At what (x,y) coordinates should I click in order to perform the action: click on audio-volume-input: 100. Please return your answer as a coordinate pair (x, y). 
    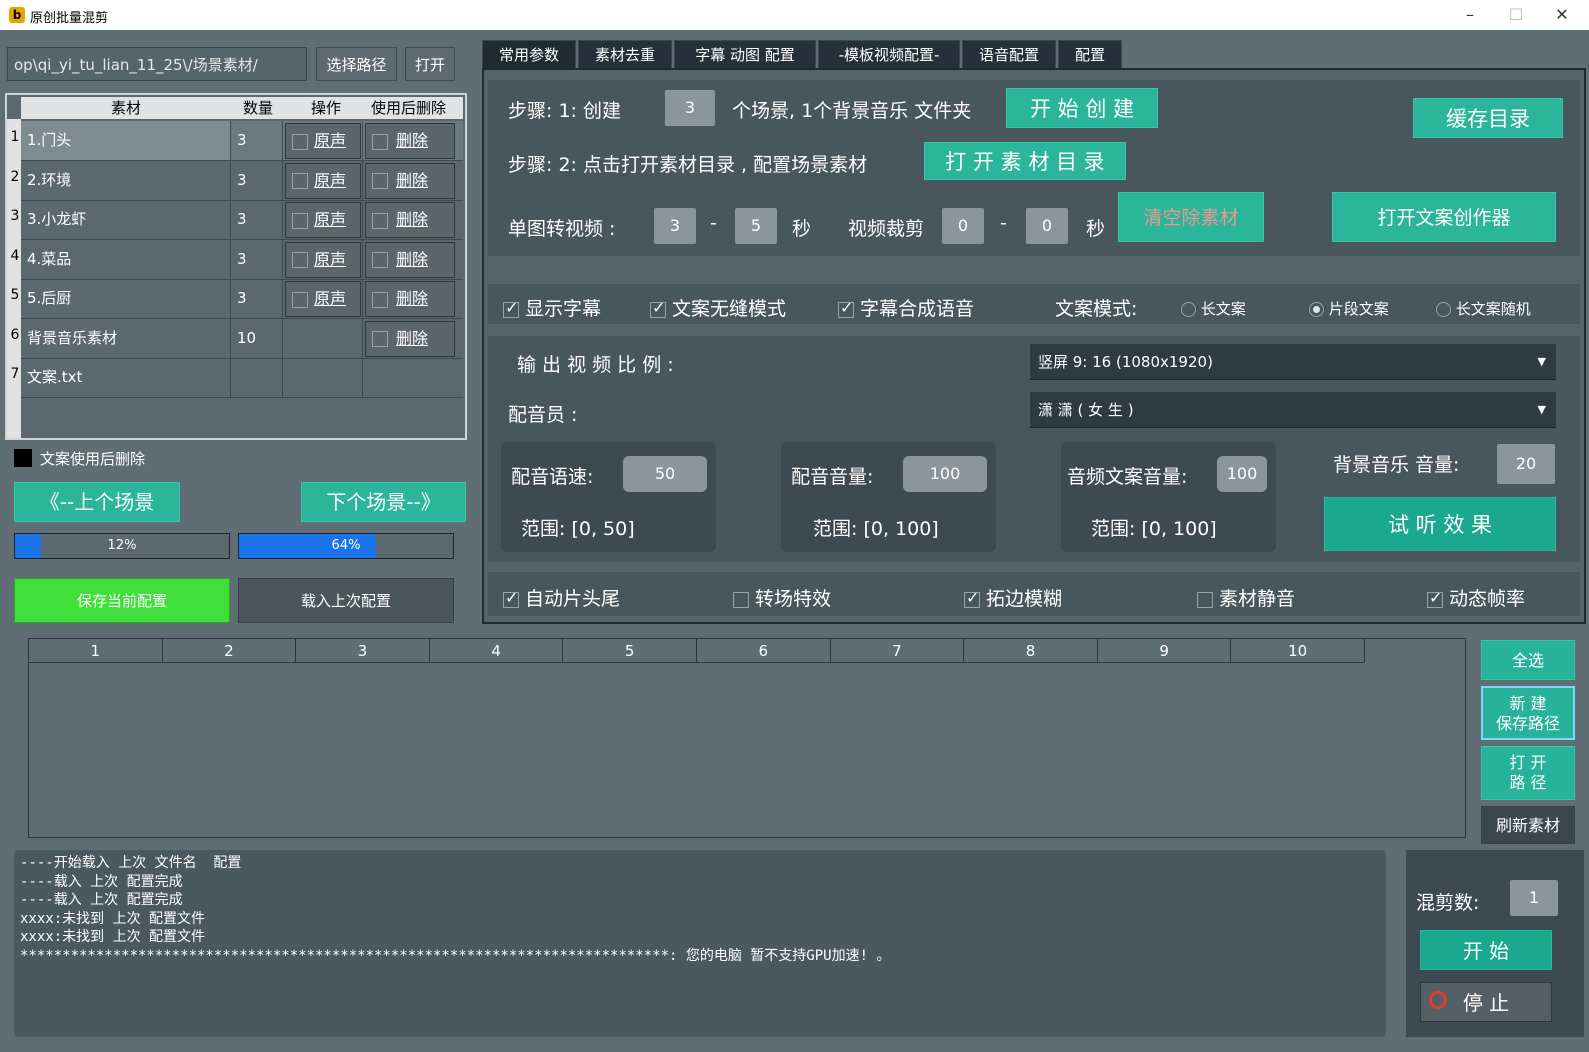
    Looking at the image, I should click on (1242, 474).